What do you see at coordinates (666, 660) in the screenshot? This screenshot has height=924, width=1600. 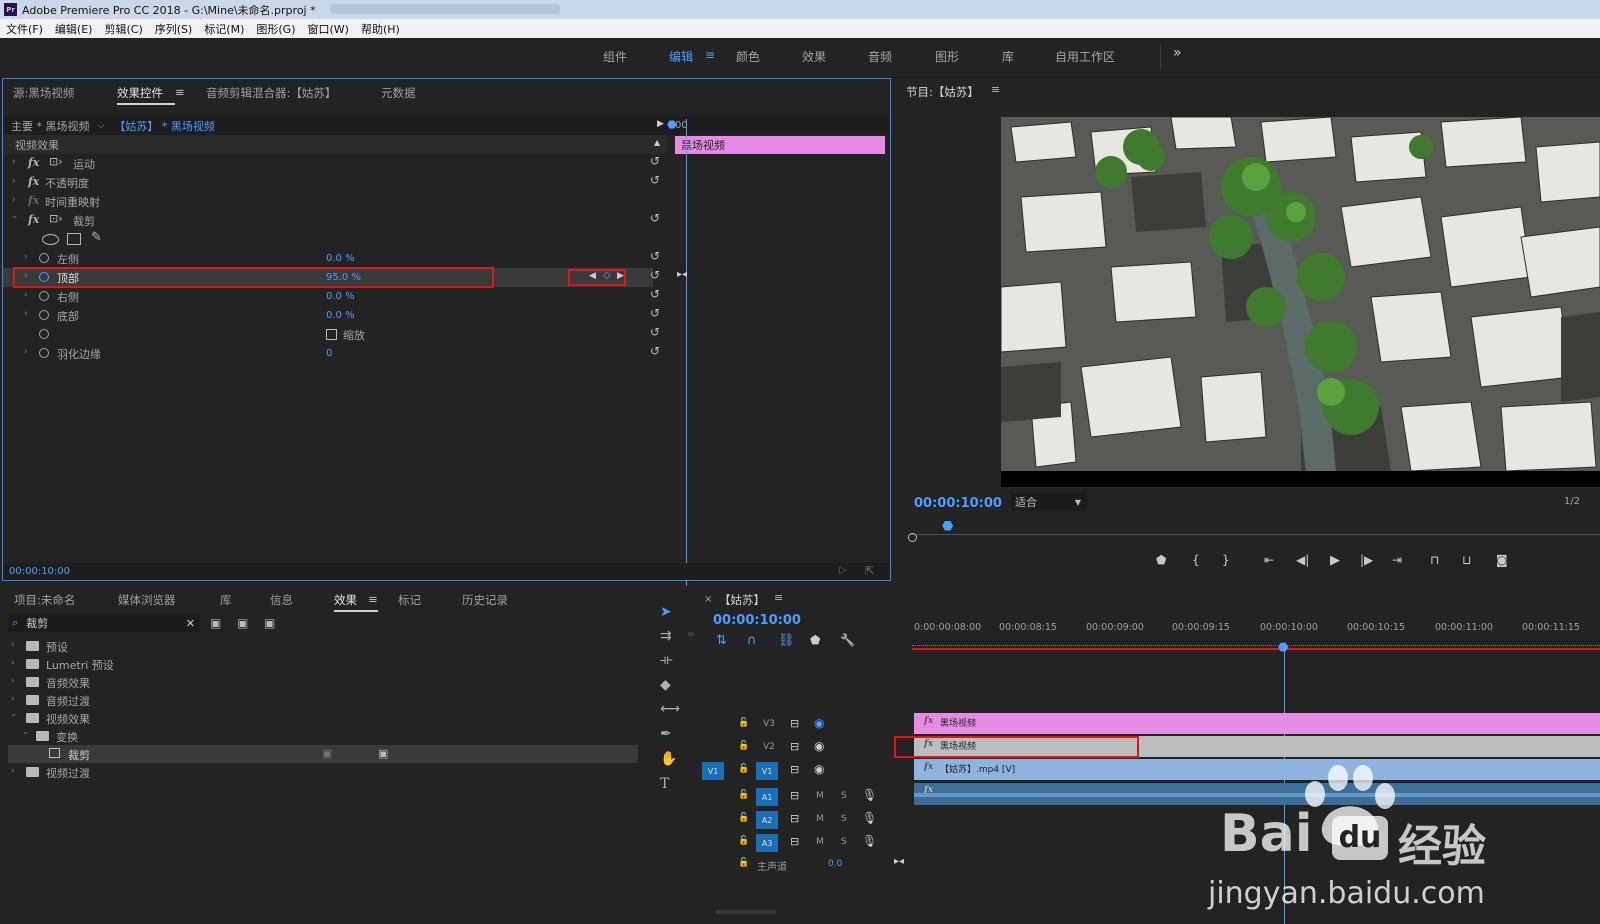 I see `ripple-edit-tool-icon: ⟛` at bounding box center [666, 660].